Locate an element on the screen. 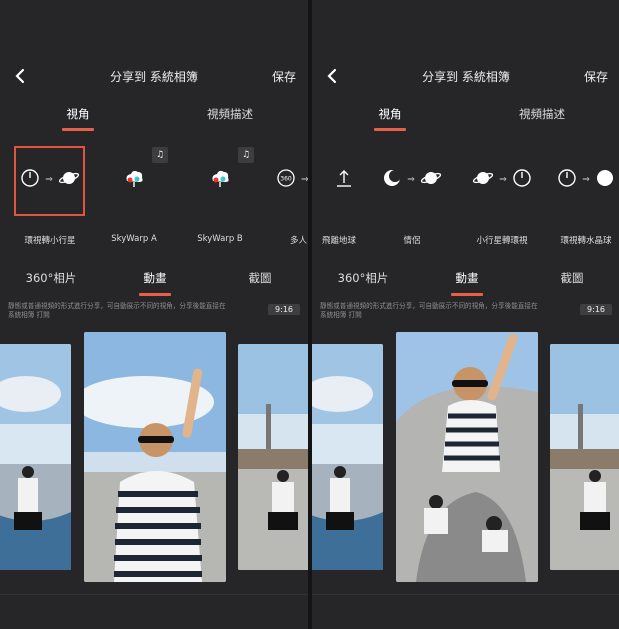 Image resolution: width=619 pixels, height=629 pixels. effect-item-skywarp-b: ♫ SkyWarp B is located at coordinates (220, 201).